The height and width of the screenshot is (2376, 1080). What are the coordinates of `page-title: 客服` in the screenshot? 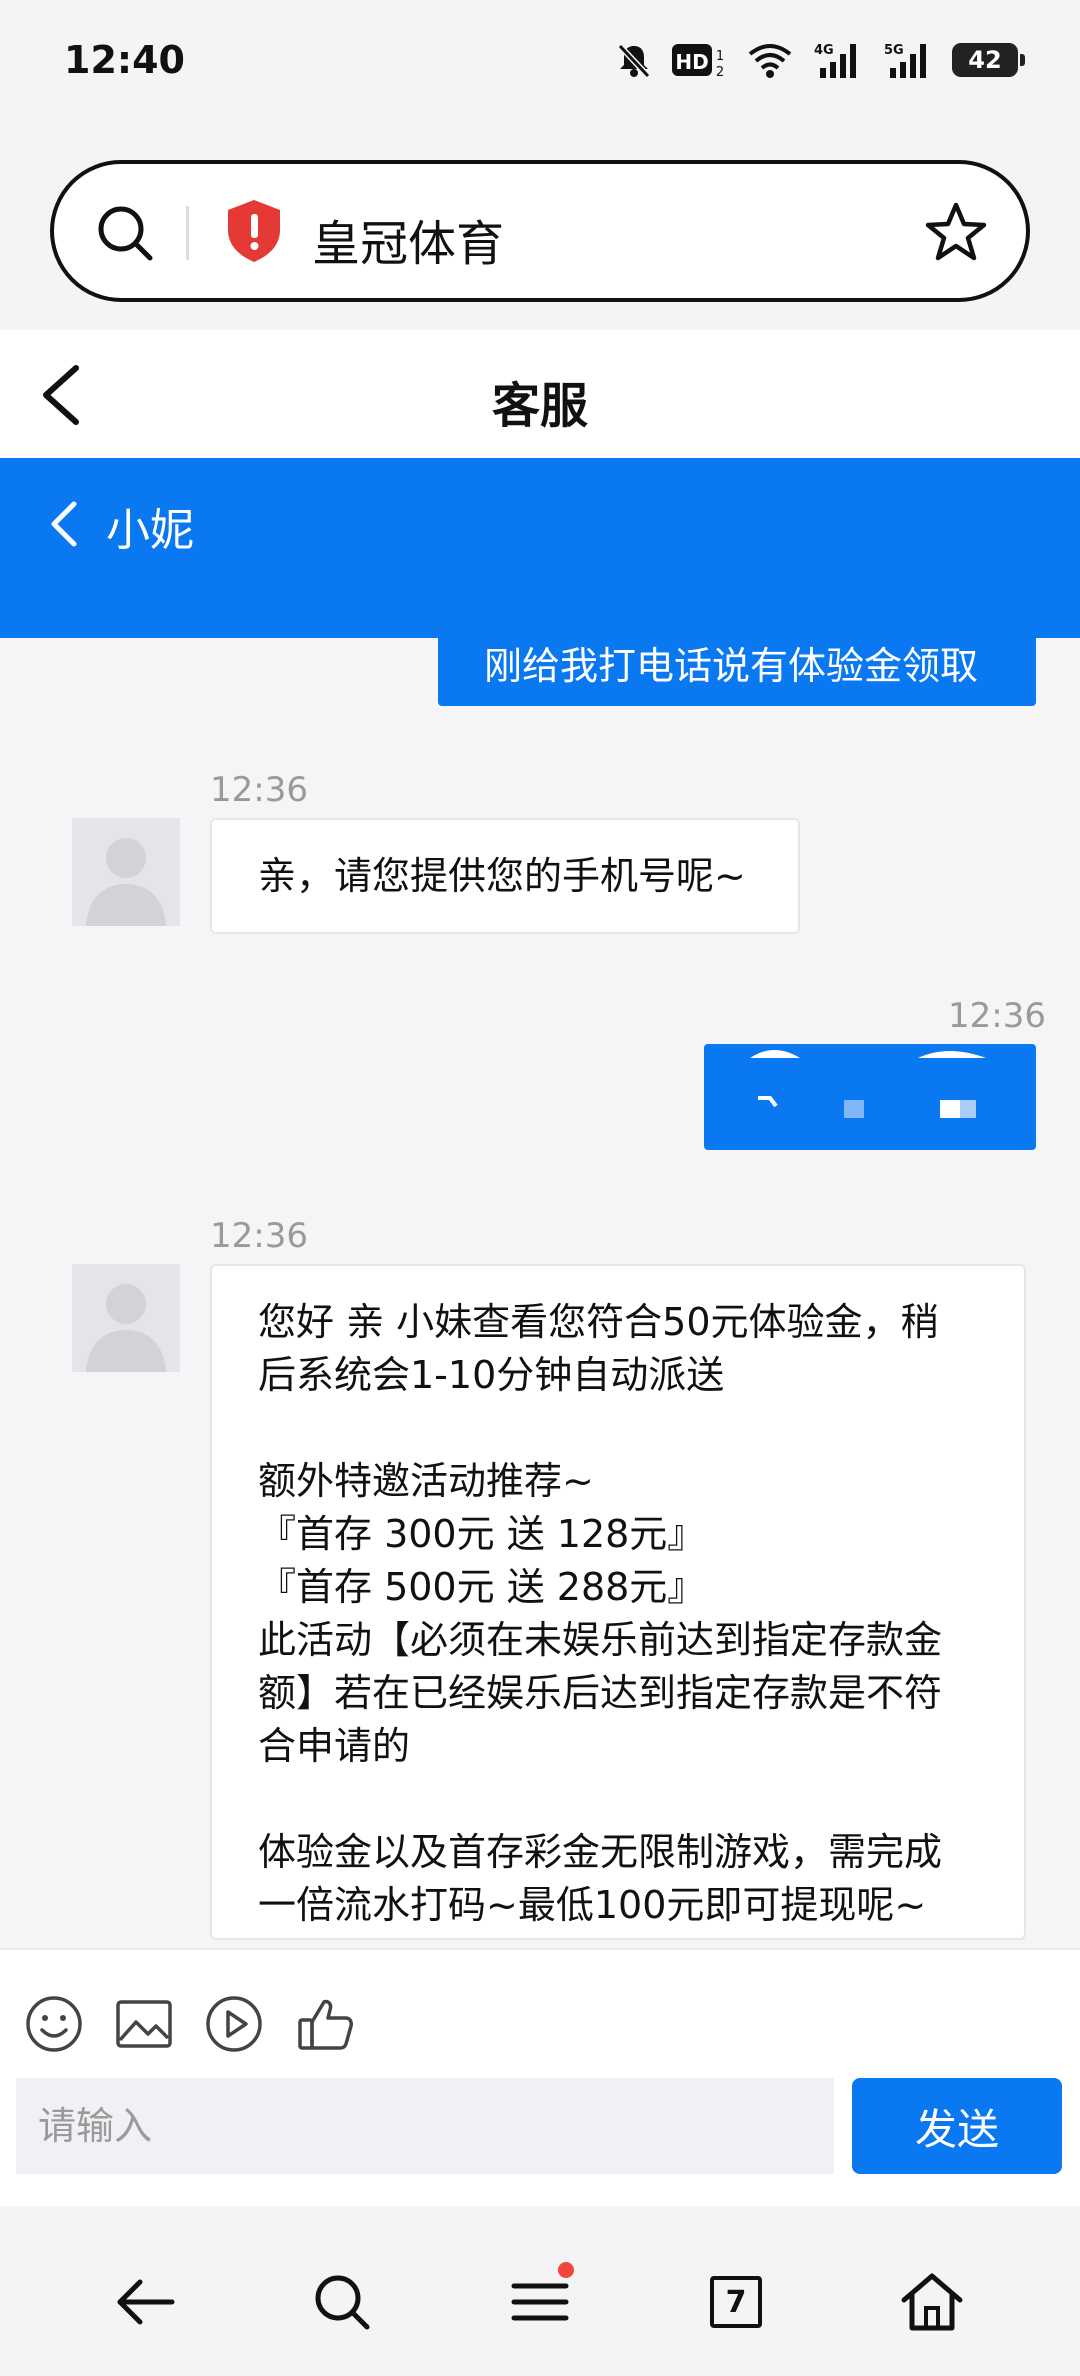 It's located at (539, 406).